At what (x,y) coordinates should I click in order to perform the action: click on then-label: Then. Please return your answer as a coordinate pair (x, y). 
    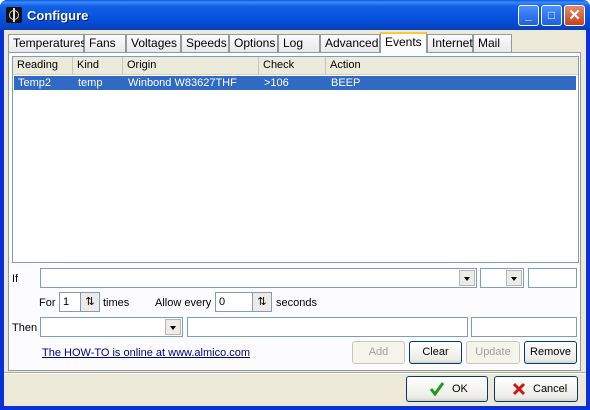
    Looking at the image, I should click on (25, 328).